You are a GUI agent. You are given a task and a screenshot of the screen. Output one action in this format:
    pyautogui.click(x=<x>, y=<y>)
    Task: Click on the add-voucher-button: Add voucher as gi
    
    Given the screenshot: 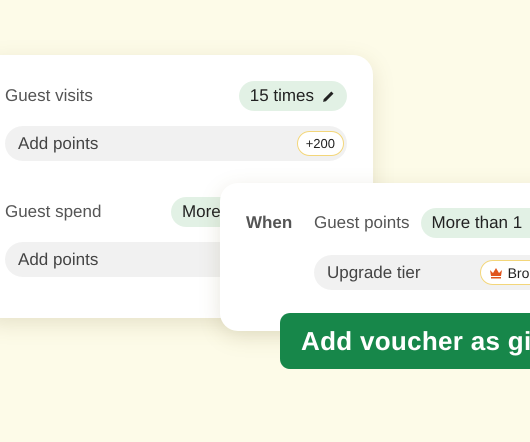 What is the action you would take?
    pyautogui.click(x=405, y=341)
    